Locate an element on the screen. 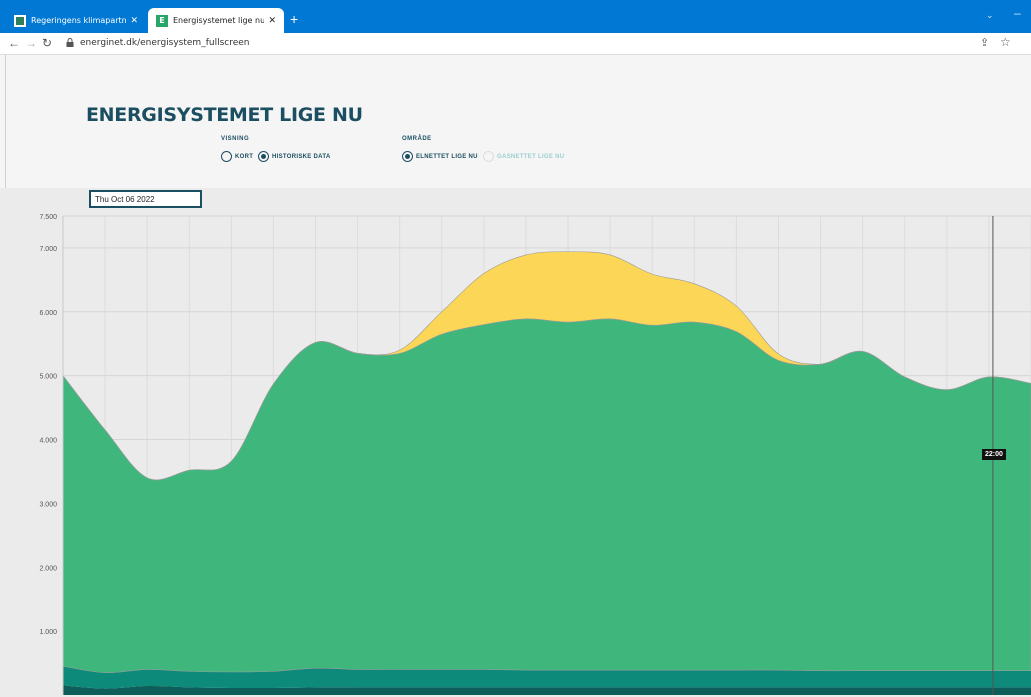 Image resolution: width=1031 pixels, height=697 pixels. page-title: ENERGISYSTEMET LIGE NU is located at coordinates (224, 115).